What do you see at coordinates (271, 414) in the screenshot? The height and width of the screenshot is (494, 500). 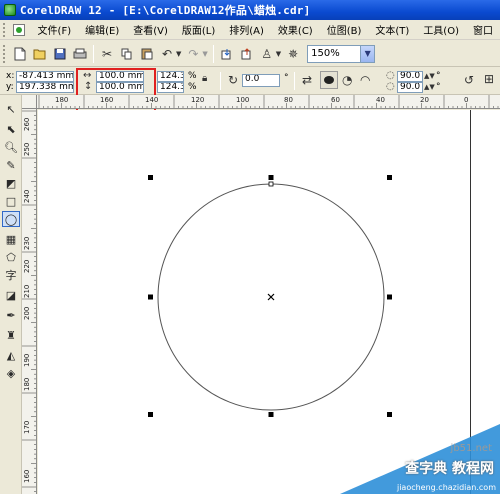 I see `selection-handle-bottom-center` at bounding box center [271, 414].